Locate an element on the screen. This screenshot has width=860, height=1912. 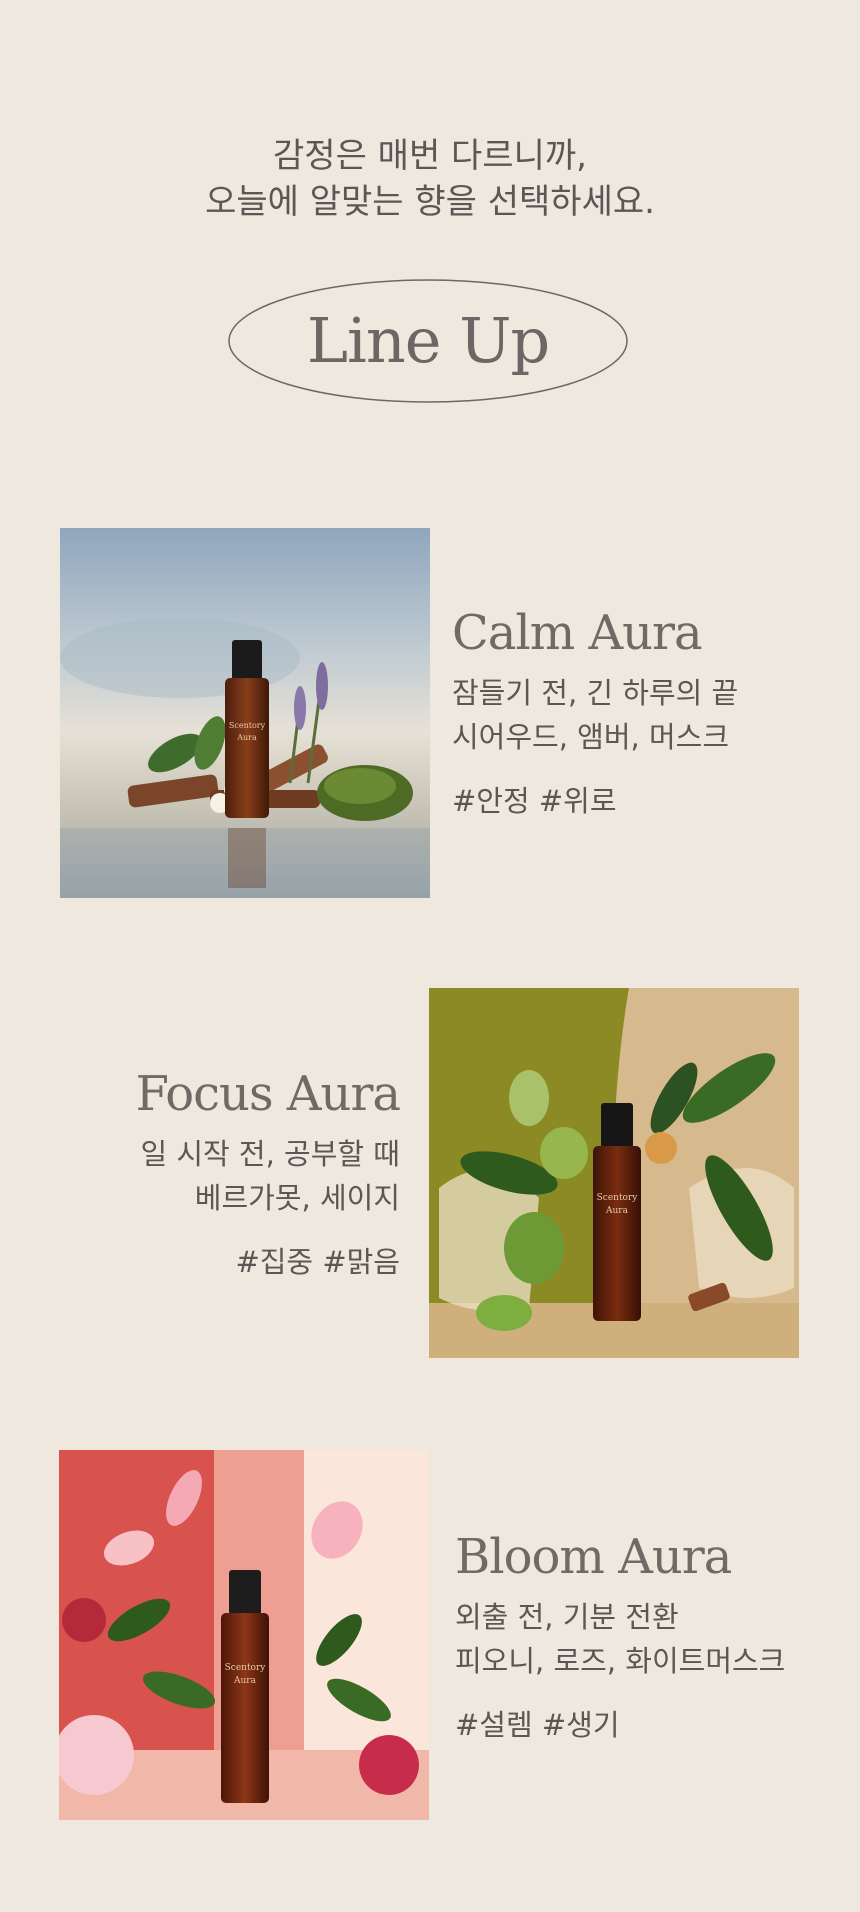
product-description: 일 시작 전, 공부할 때 베르가못, 세이지 is located at coordinates (210, 1176).